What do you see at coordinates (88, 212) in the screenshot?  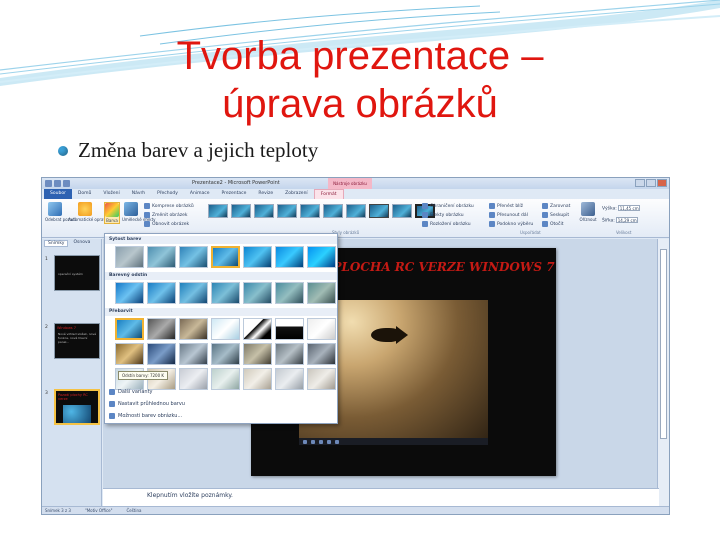 I see `corrections-button: Automatické opravy` at bounding box center [88, 212].